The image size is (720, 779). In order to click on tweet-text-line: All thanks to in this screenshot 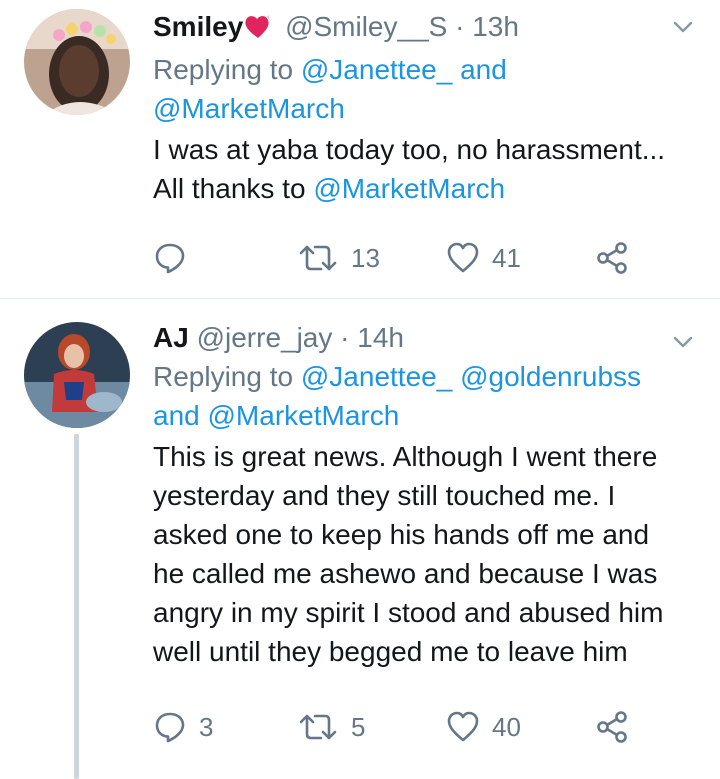, I will do `click(229, 188)`.